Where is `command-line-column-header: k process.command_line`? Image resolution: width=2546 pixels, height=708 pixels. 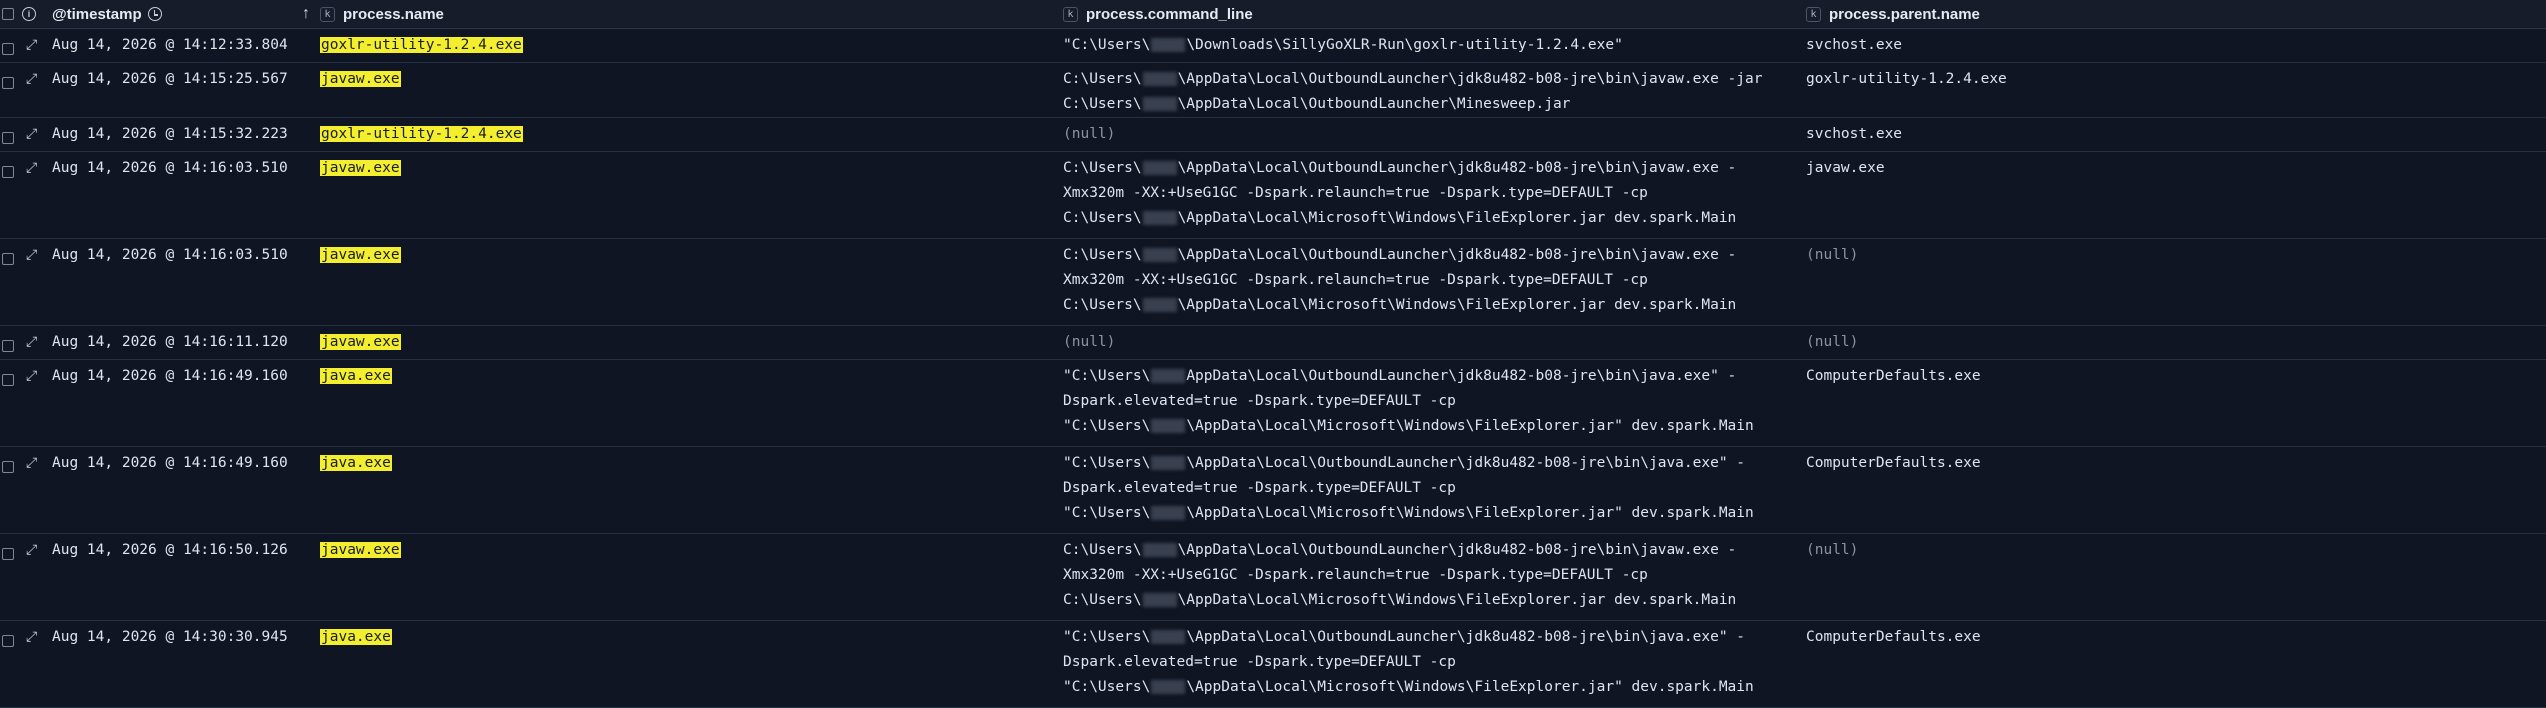
command-line-column-header: k process.command_line is located at coordinates (1434, 14).